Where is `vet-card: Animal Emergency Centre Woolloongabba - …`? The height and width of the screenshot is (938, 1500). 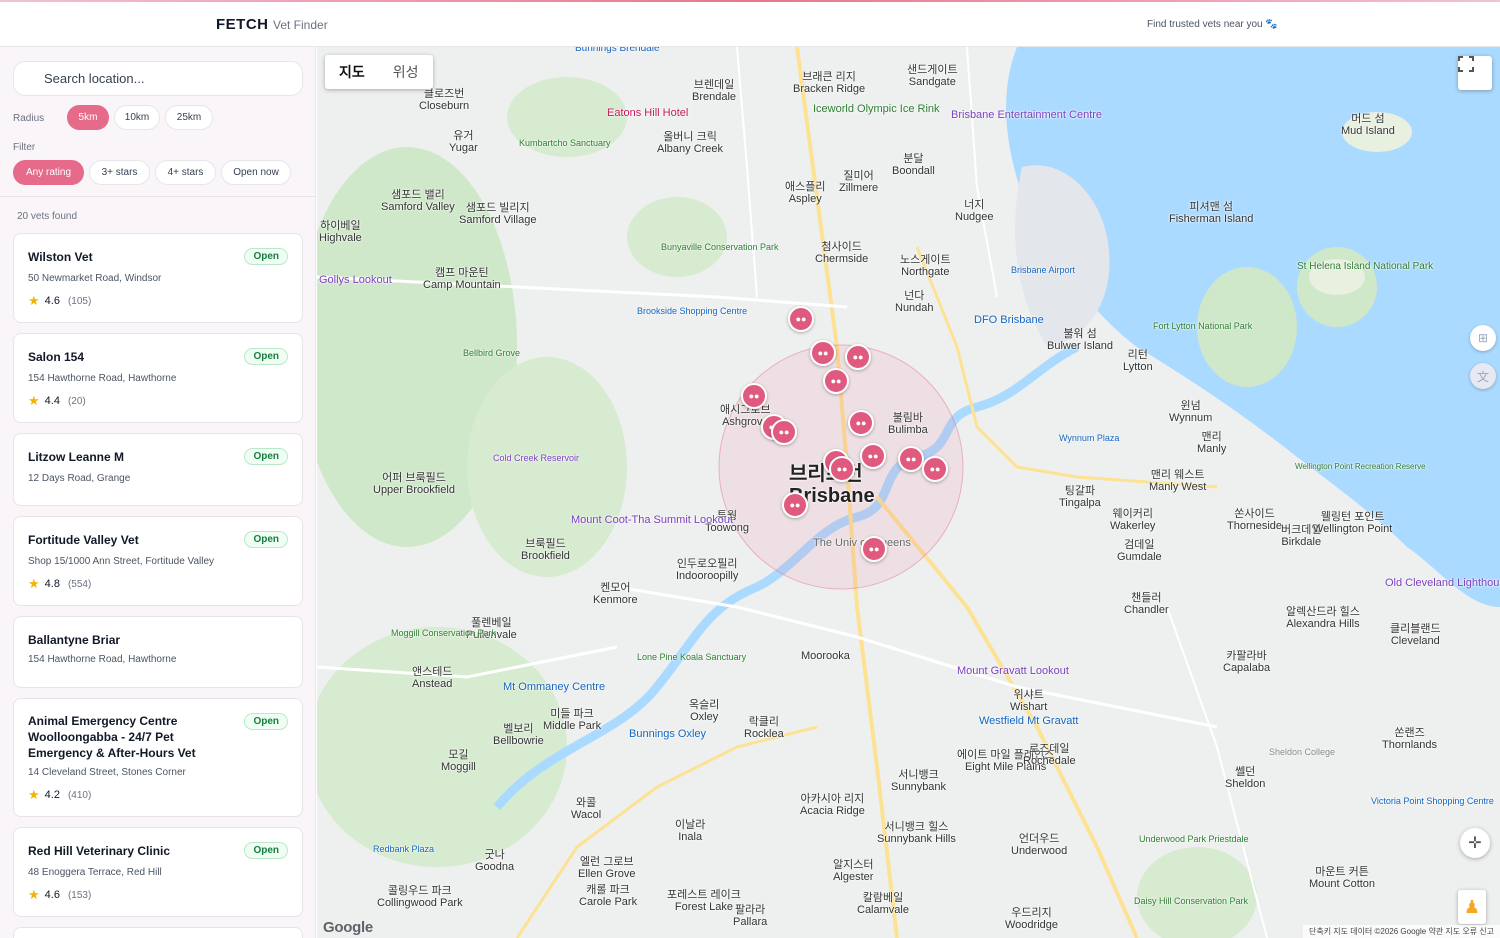 vet-card: Animal Emergency Centre Woolloongabba - … is located at coordinates (158, 757).